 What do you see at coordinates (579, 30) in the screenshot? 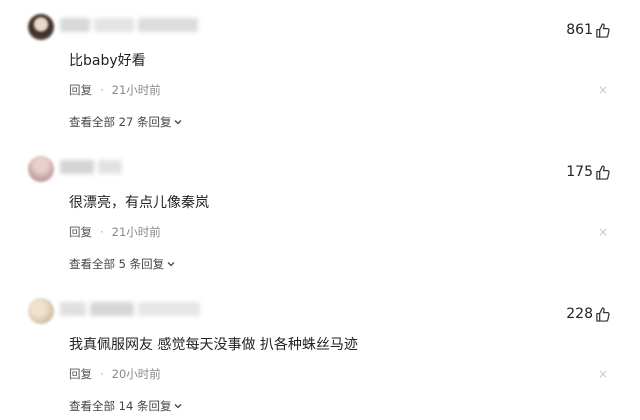
I see `like-count: 861` at bounding box center [579, 30].